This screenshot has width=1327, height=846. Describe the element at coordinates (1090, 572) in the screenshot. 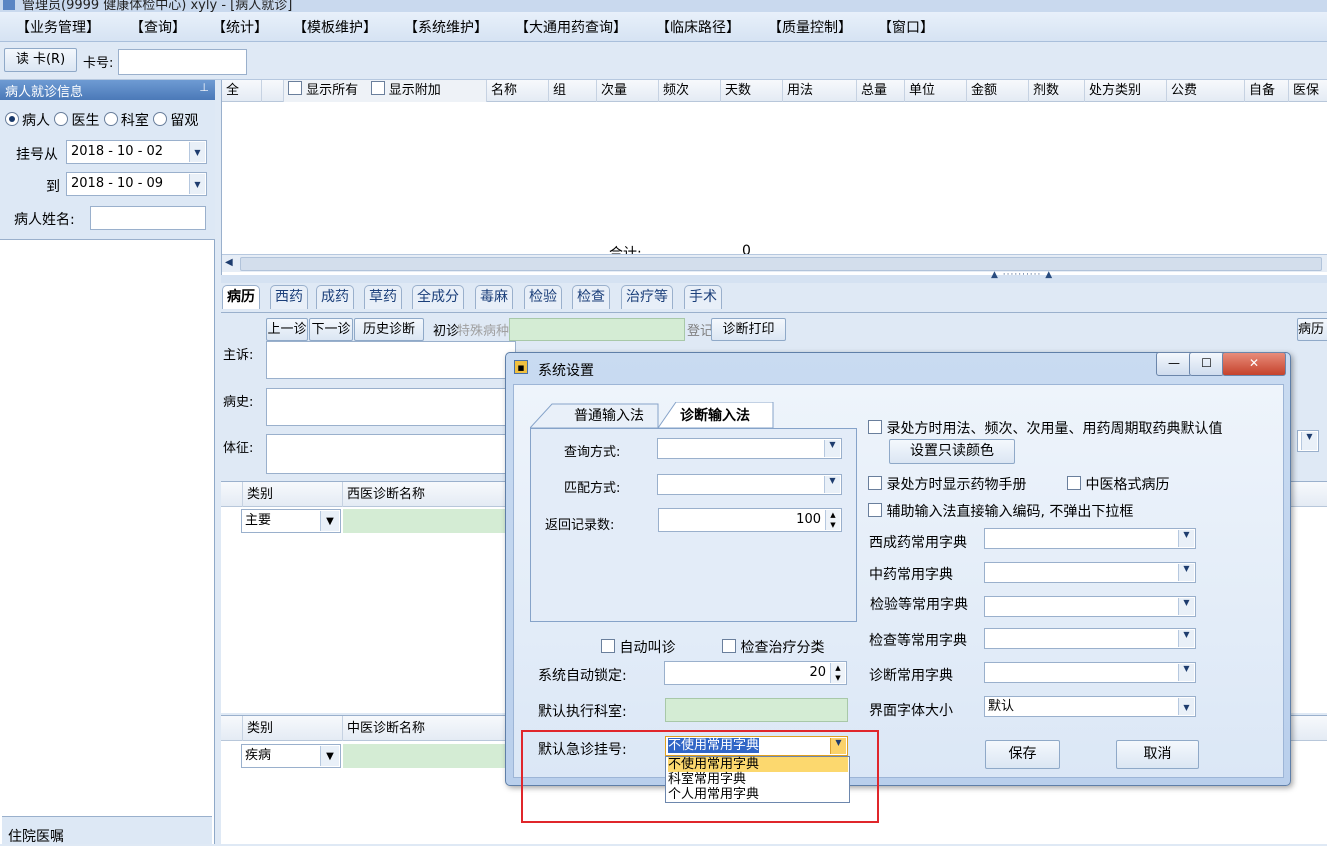

I see `dict-tcm-select: ▼` at that location.